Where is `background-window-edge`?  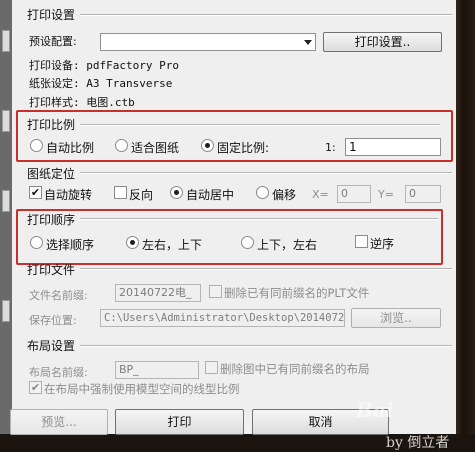 background-window-edge is located at coordinates (6, 226).